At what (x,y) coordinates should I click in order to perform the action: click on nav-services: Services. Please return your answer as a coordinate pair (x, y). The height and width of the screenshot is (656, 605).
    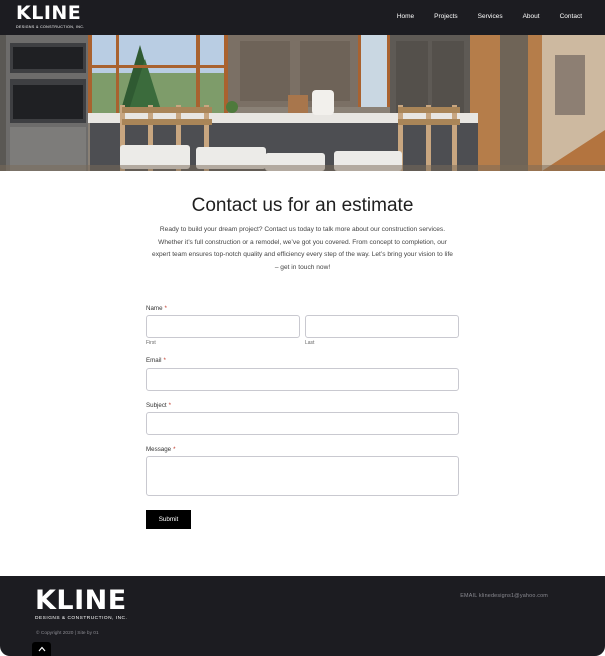
    Looking at the image, I should click on (490, 16).